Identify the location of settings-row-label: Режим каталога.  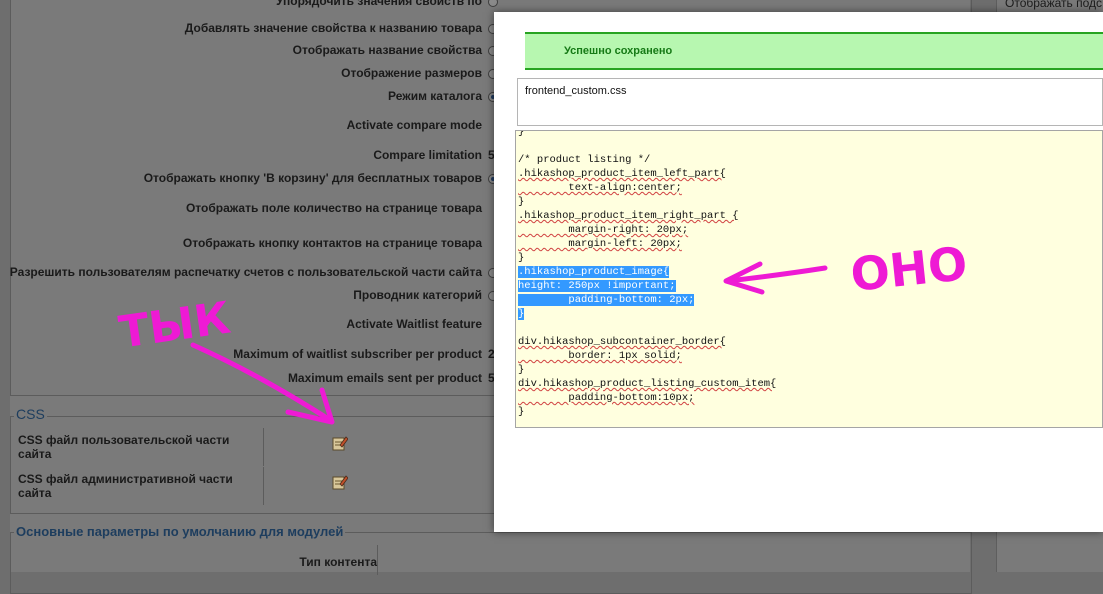
(434, 96).